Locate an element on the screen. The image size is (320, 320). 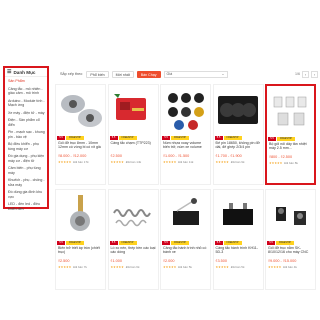
category-item: Cảm biến - phụ tùng máy is located at coordinates (26, 170).